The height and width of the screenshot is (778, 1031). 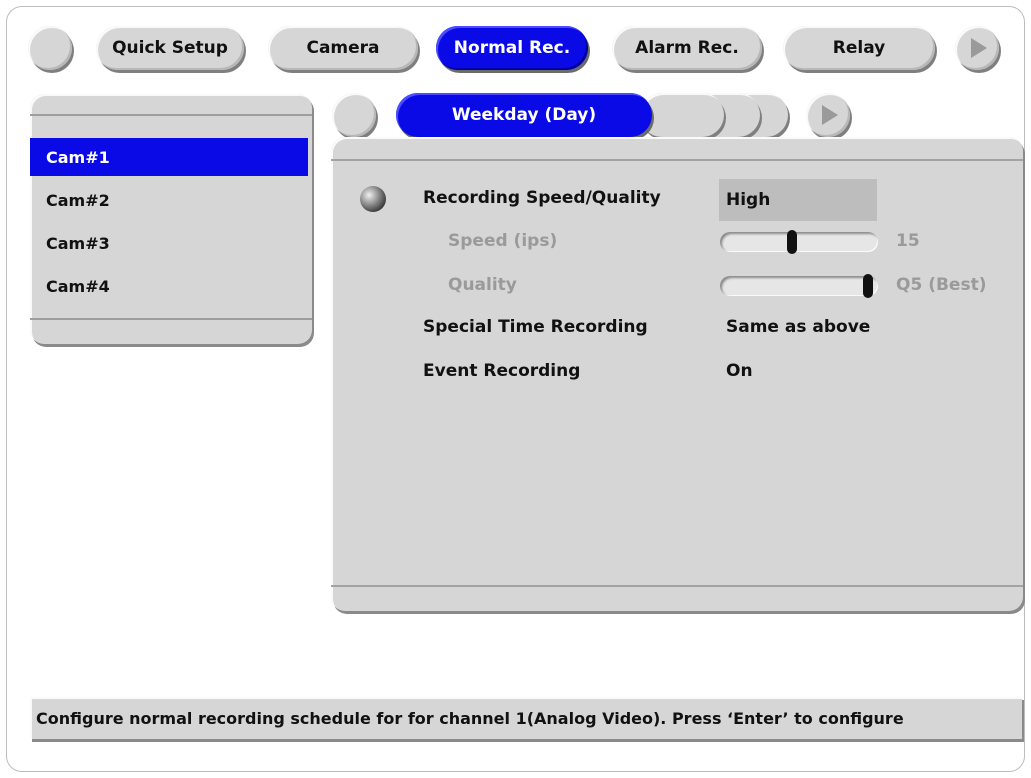 I want to click on camera-item-4: Cam#4, so click(x=169, y=286).